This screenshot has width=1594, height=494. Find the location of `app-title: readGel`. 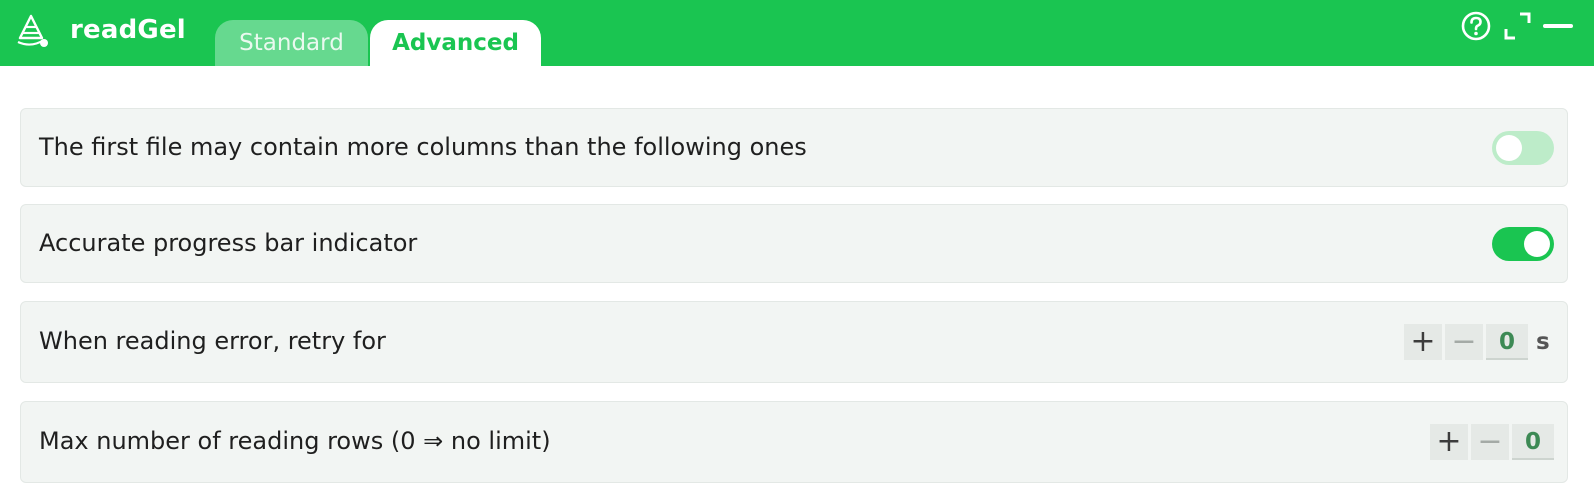

app-title: readGel is located at coordinates (128, 30).